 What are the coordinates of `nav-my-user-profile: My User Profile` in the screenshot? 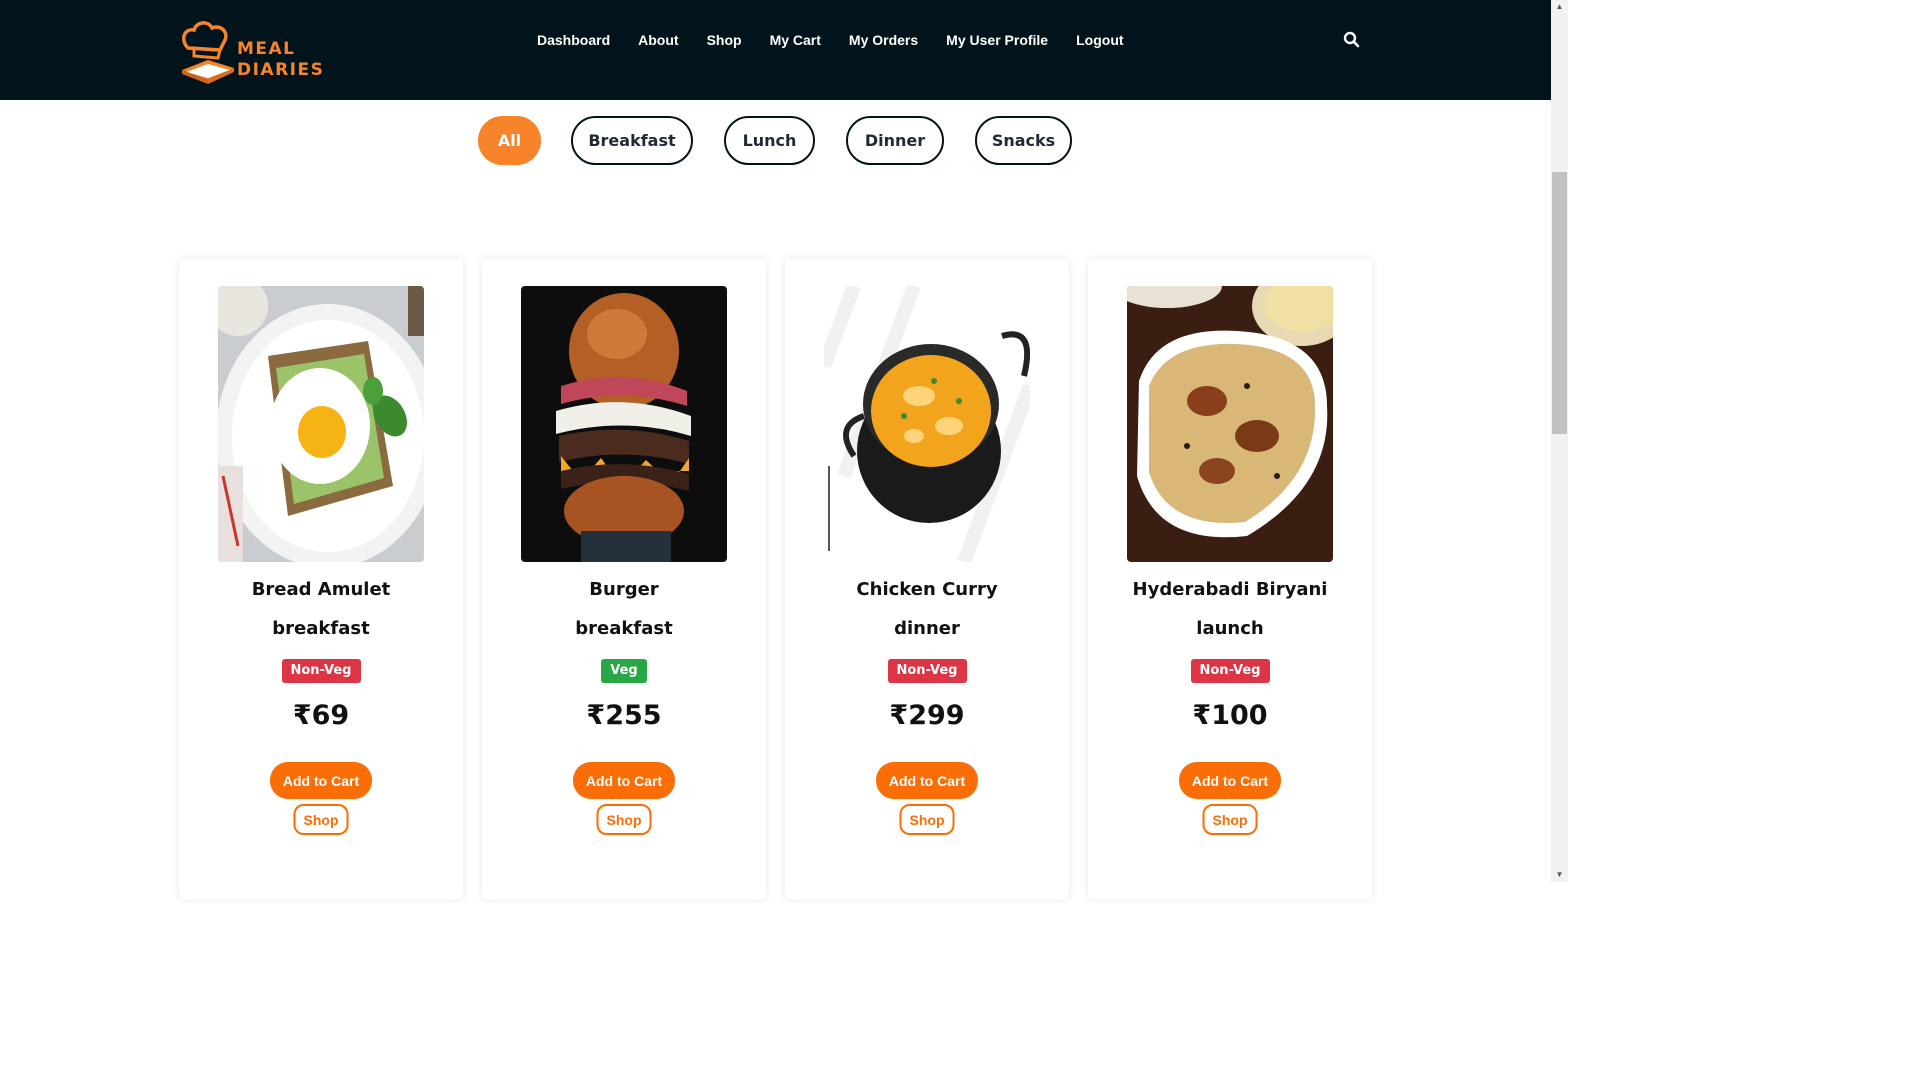 It's located at (997, 40).